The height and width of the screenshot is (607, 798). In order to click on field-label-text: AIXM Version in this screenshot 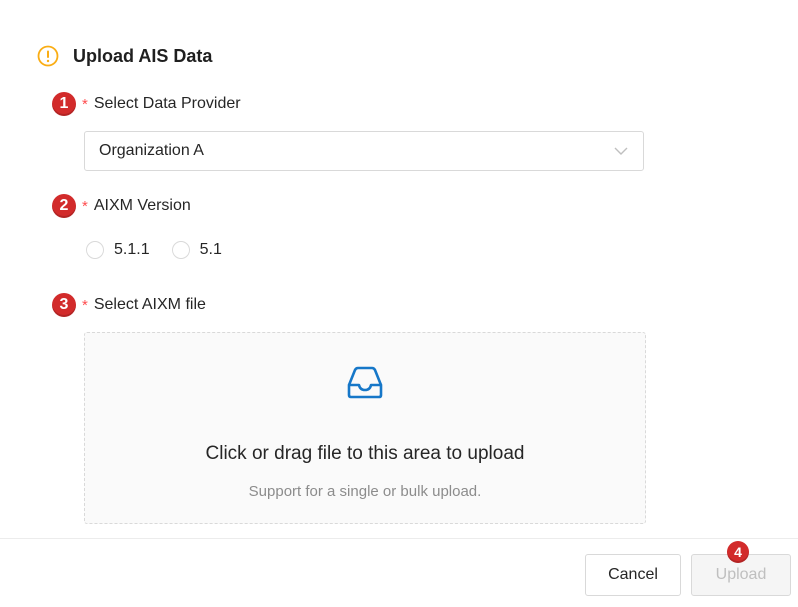, I will do `click(142, 205)`.